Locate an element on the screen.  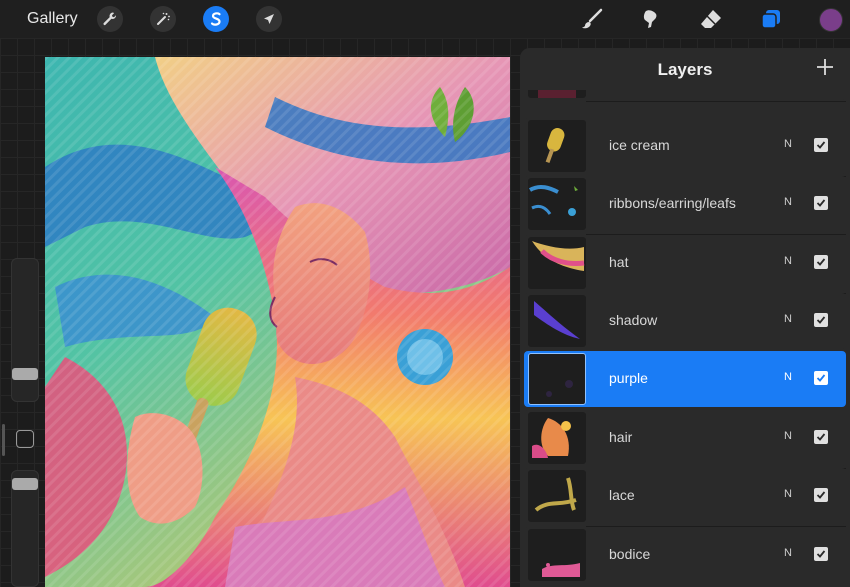
wrench-icon is located at coordinates (110, 19).